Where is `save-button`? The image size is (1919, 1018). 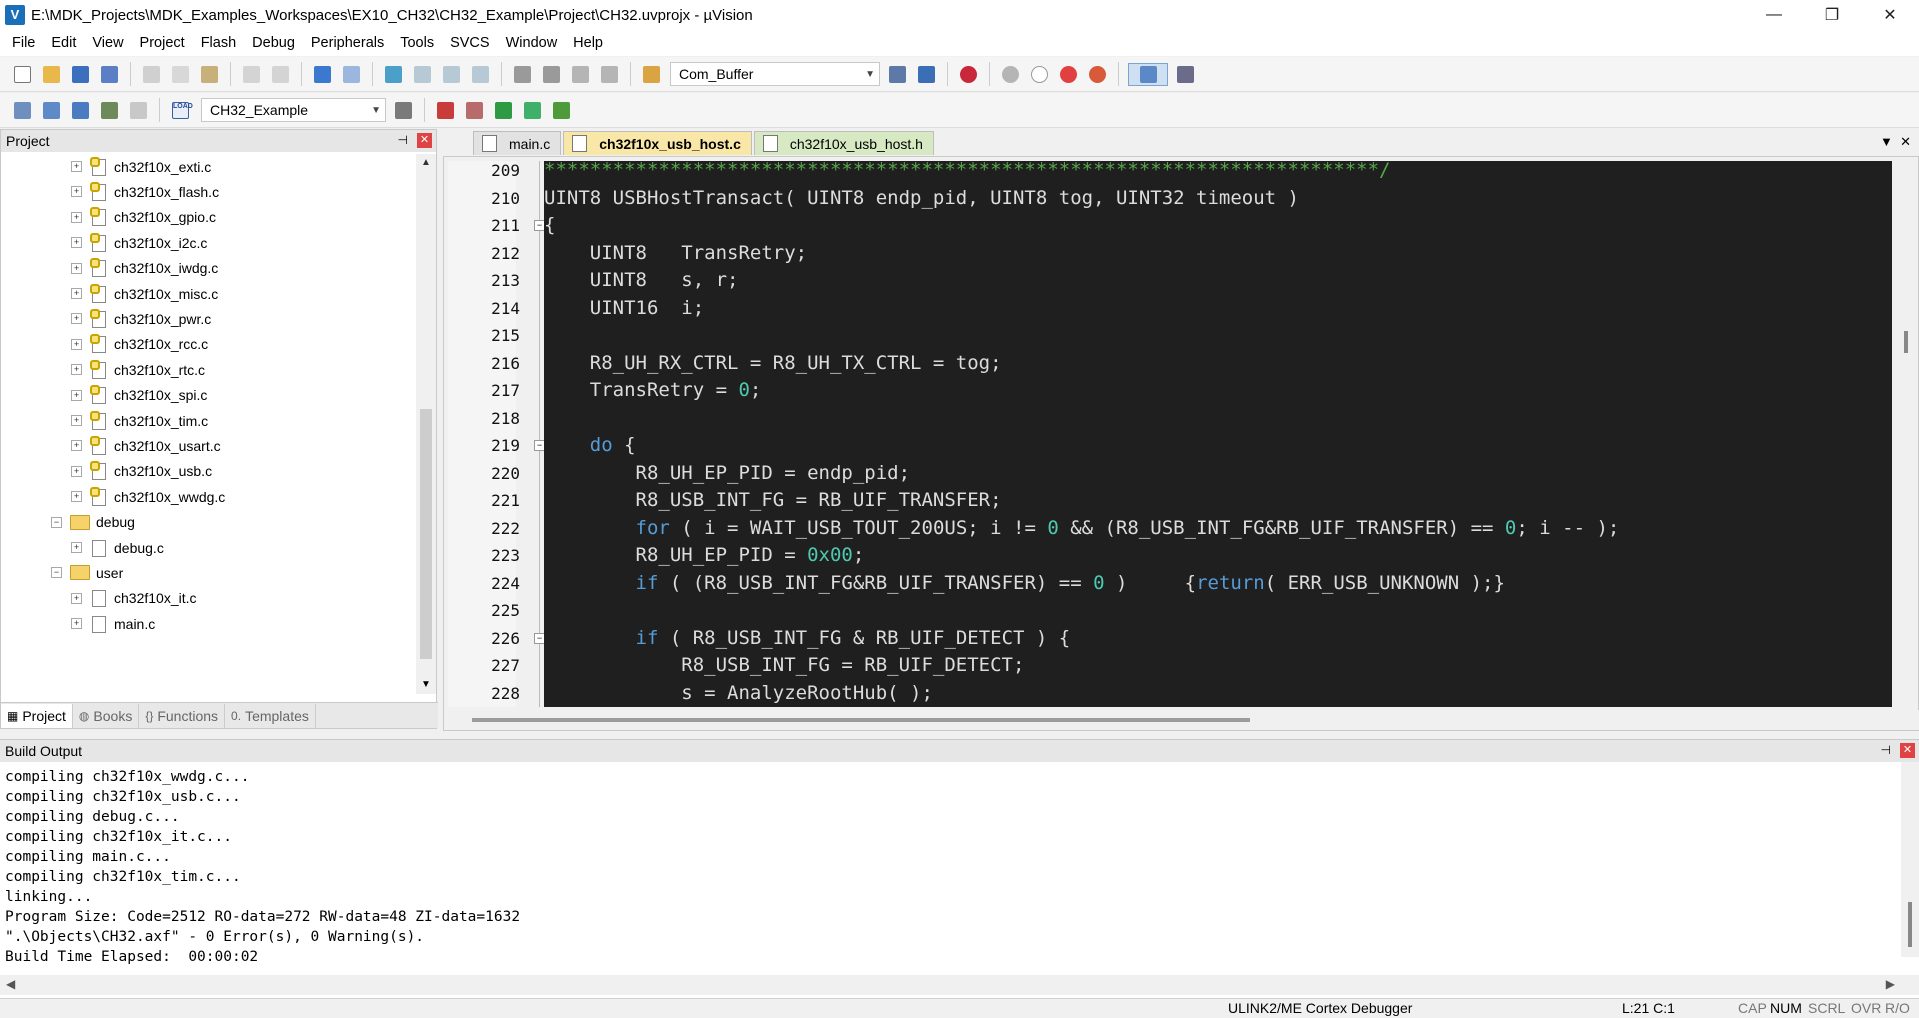 save-button is located at coordinates (80, 74).